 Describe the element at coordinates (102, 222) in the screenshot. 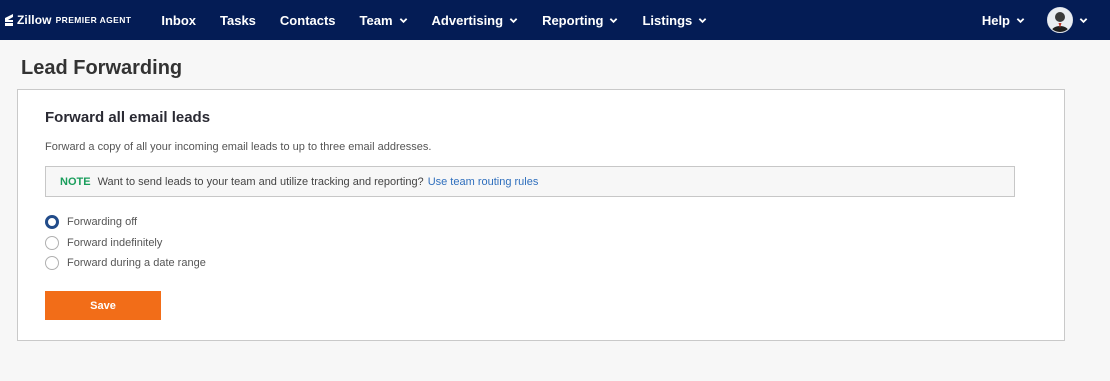

I see `radio-label: Forwarding off` at that location.